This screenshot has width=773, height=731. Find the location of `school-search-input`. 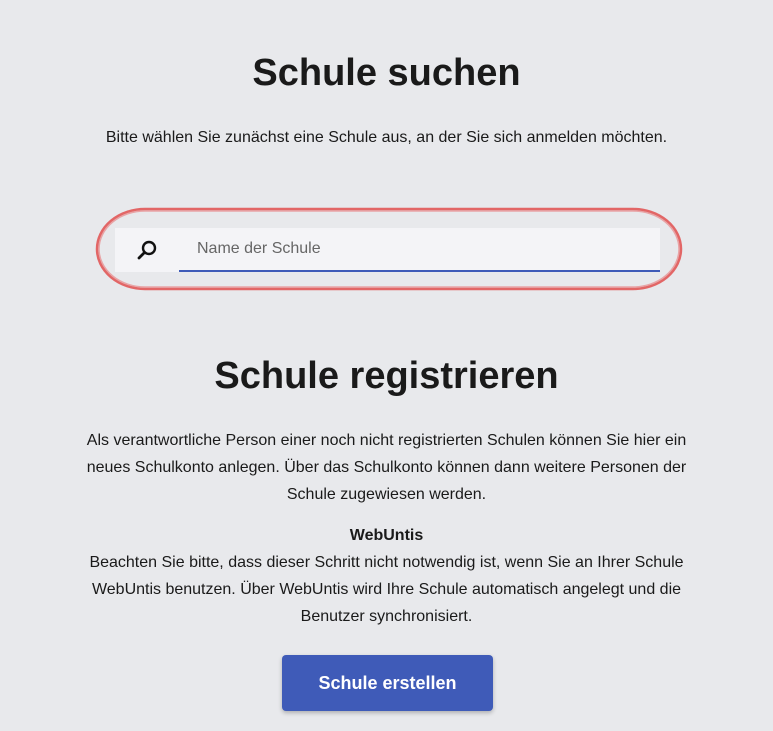

school-search-input is located at coordinates (419, 250).